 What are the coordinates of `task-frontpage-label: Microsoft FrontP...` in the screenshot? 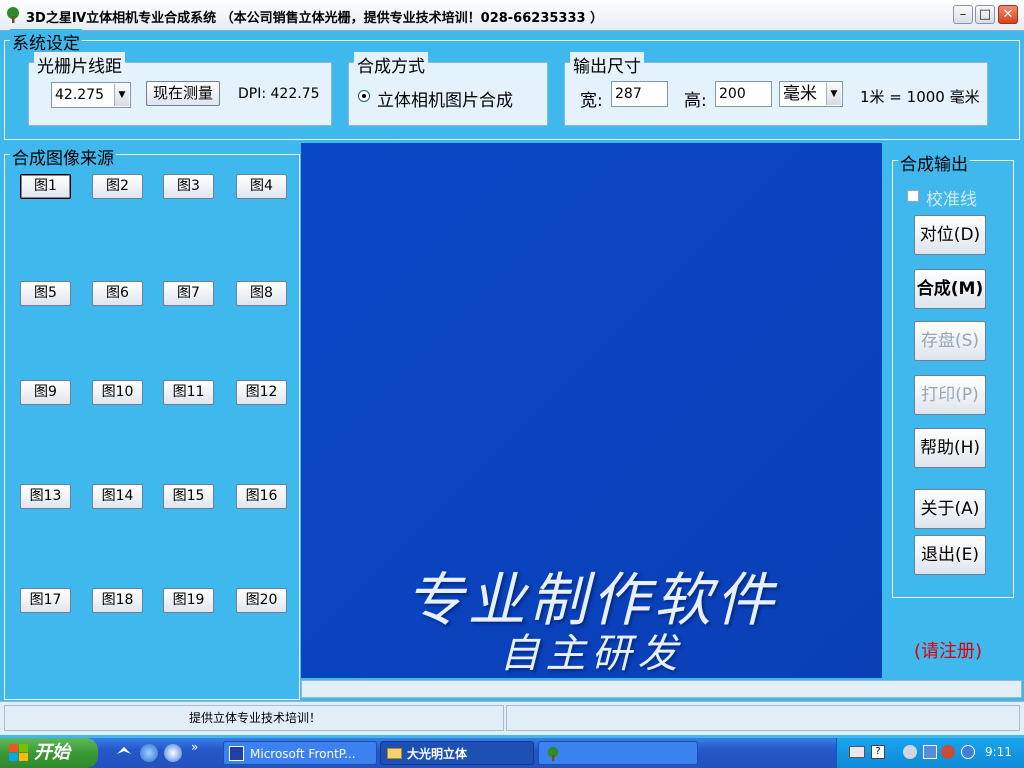 It's located at (303, 754).